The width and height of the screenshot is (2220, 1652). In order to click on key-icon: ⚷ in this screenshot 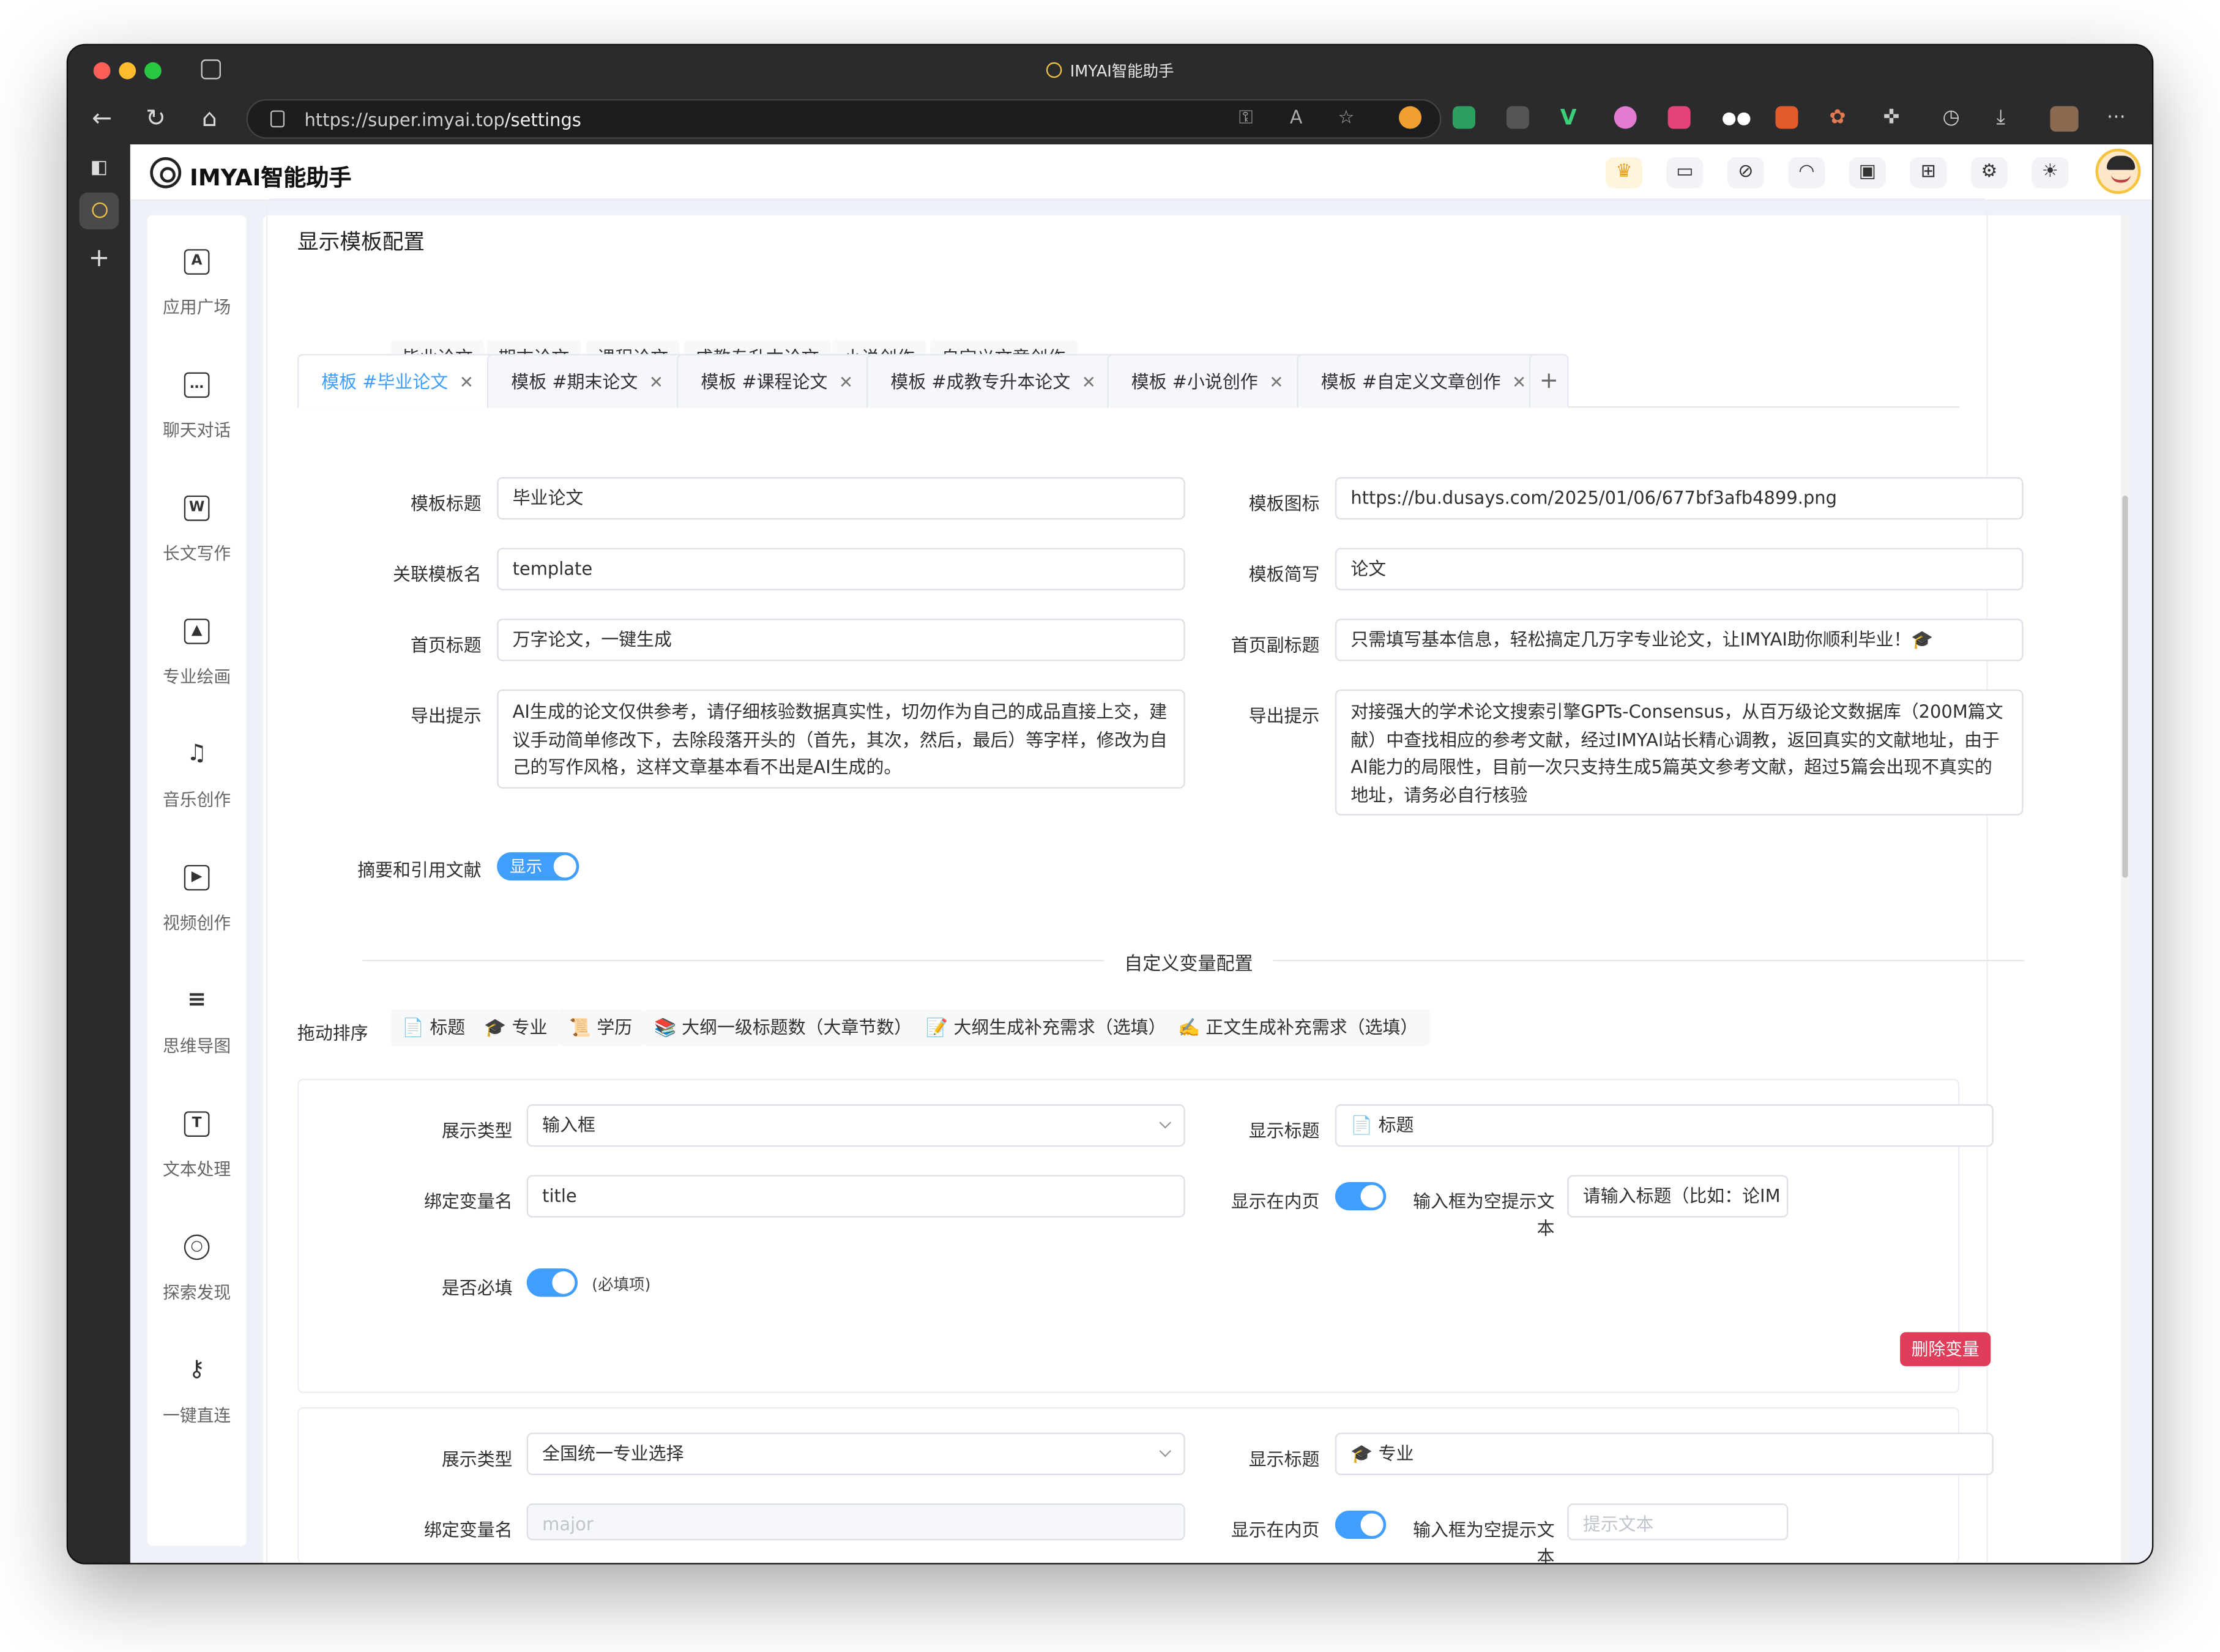, I will do `click(197, 1368)`.